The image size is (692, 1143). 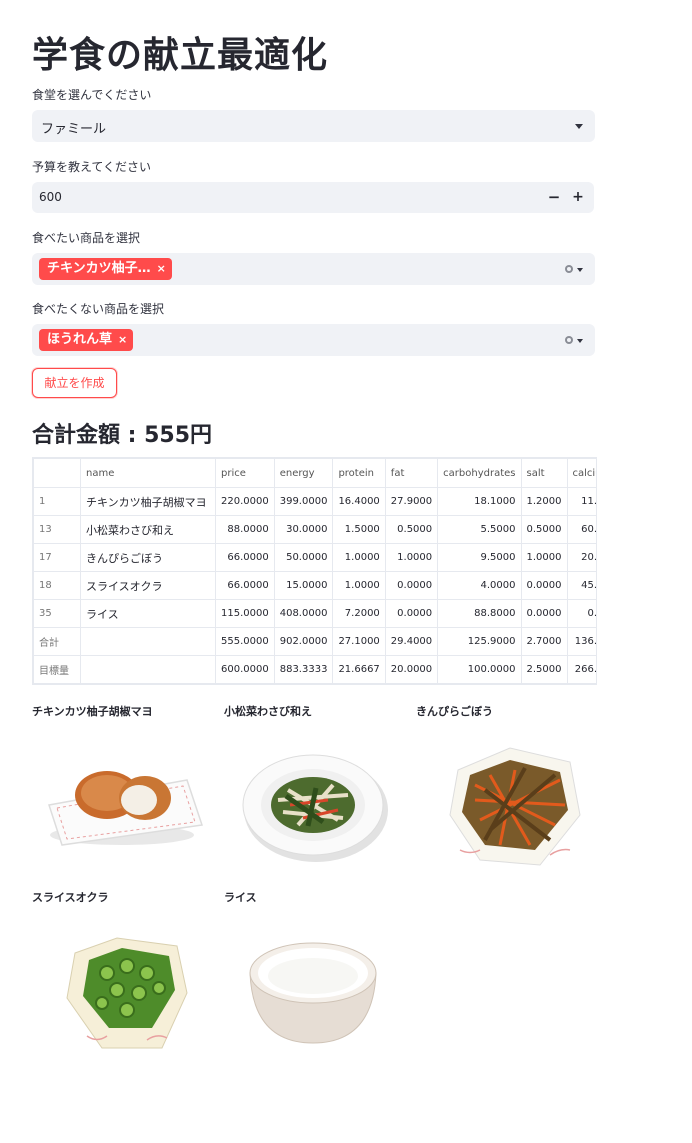 What do you see at coordinates (581, 641) in the screenshot?
I see `table-cell: 136.0000` at bounding box center [581, 641].